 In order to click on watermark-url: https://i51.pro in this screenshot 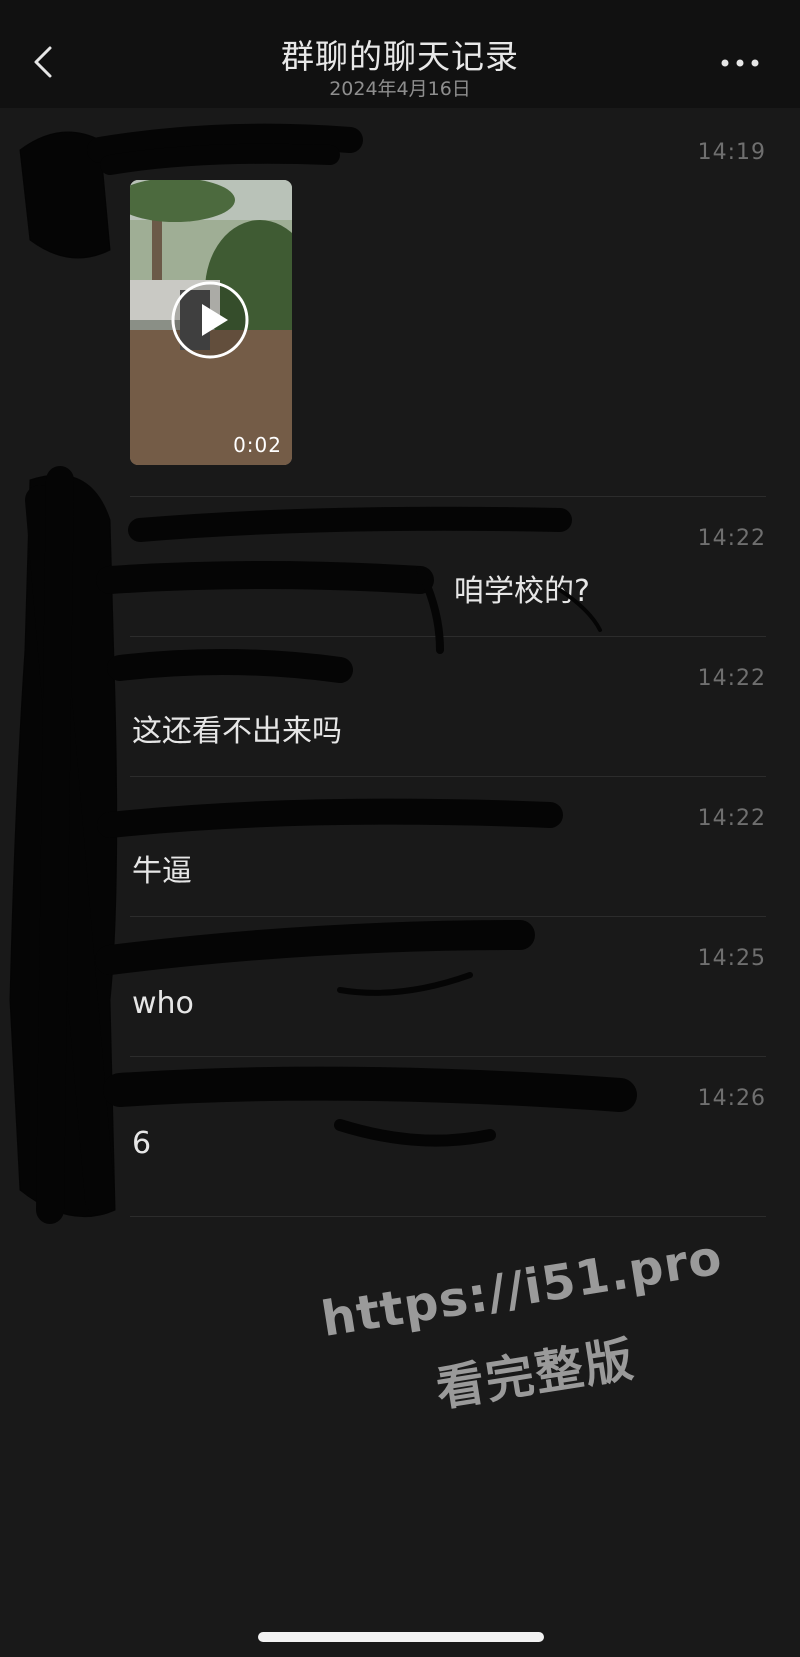, I will do `click(522, 1288)`.